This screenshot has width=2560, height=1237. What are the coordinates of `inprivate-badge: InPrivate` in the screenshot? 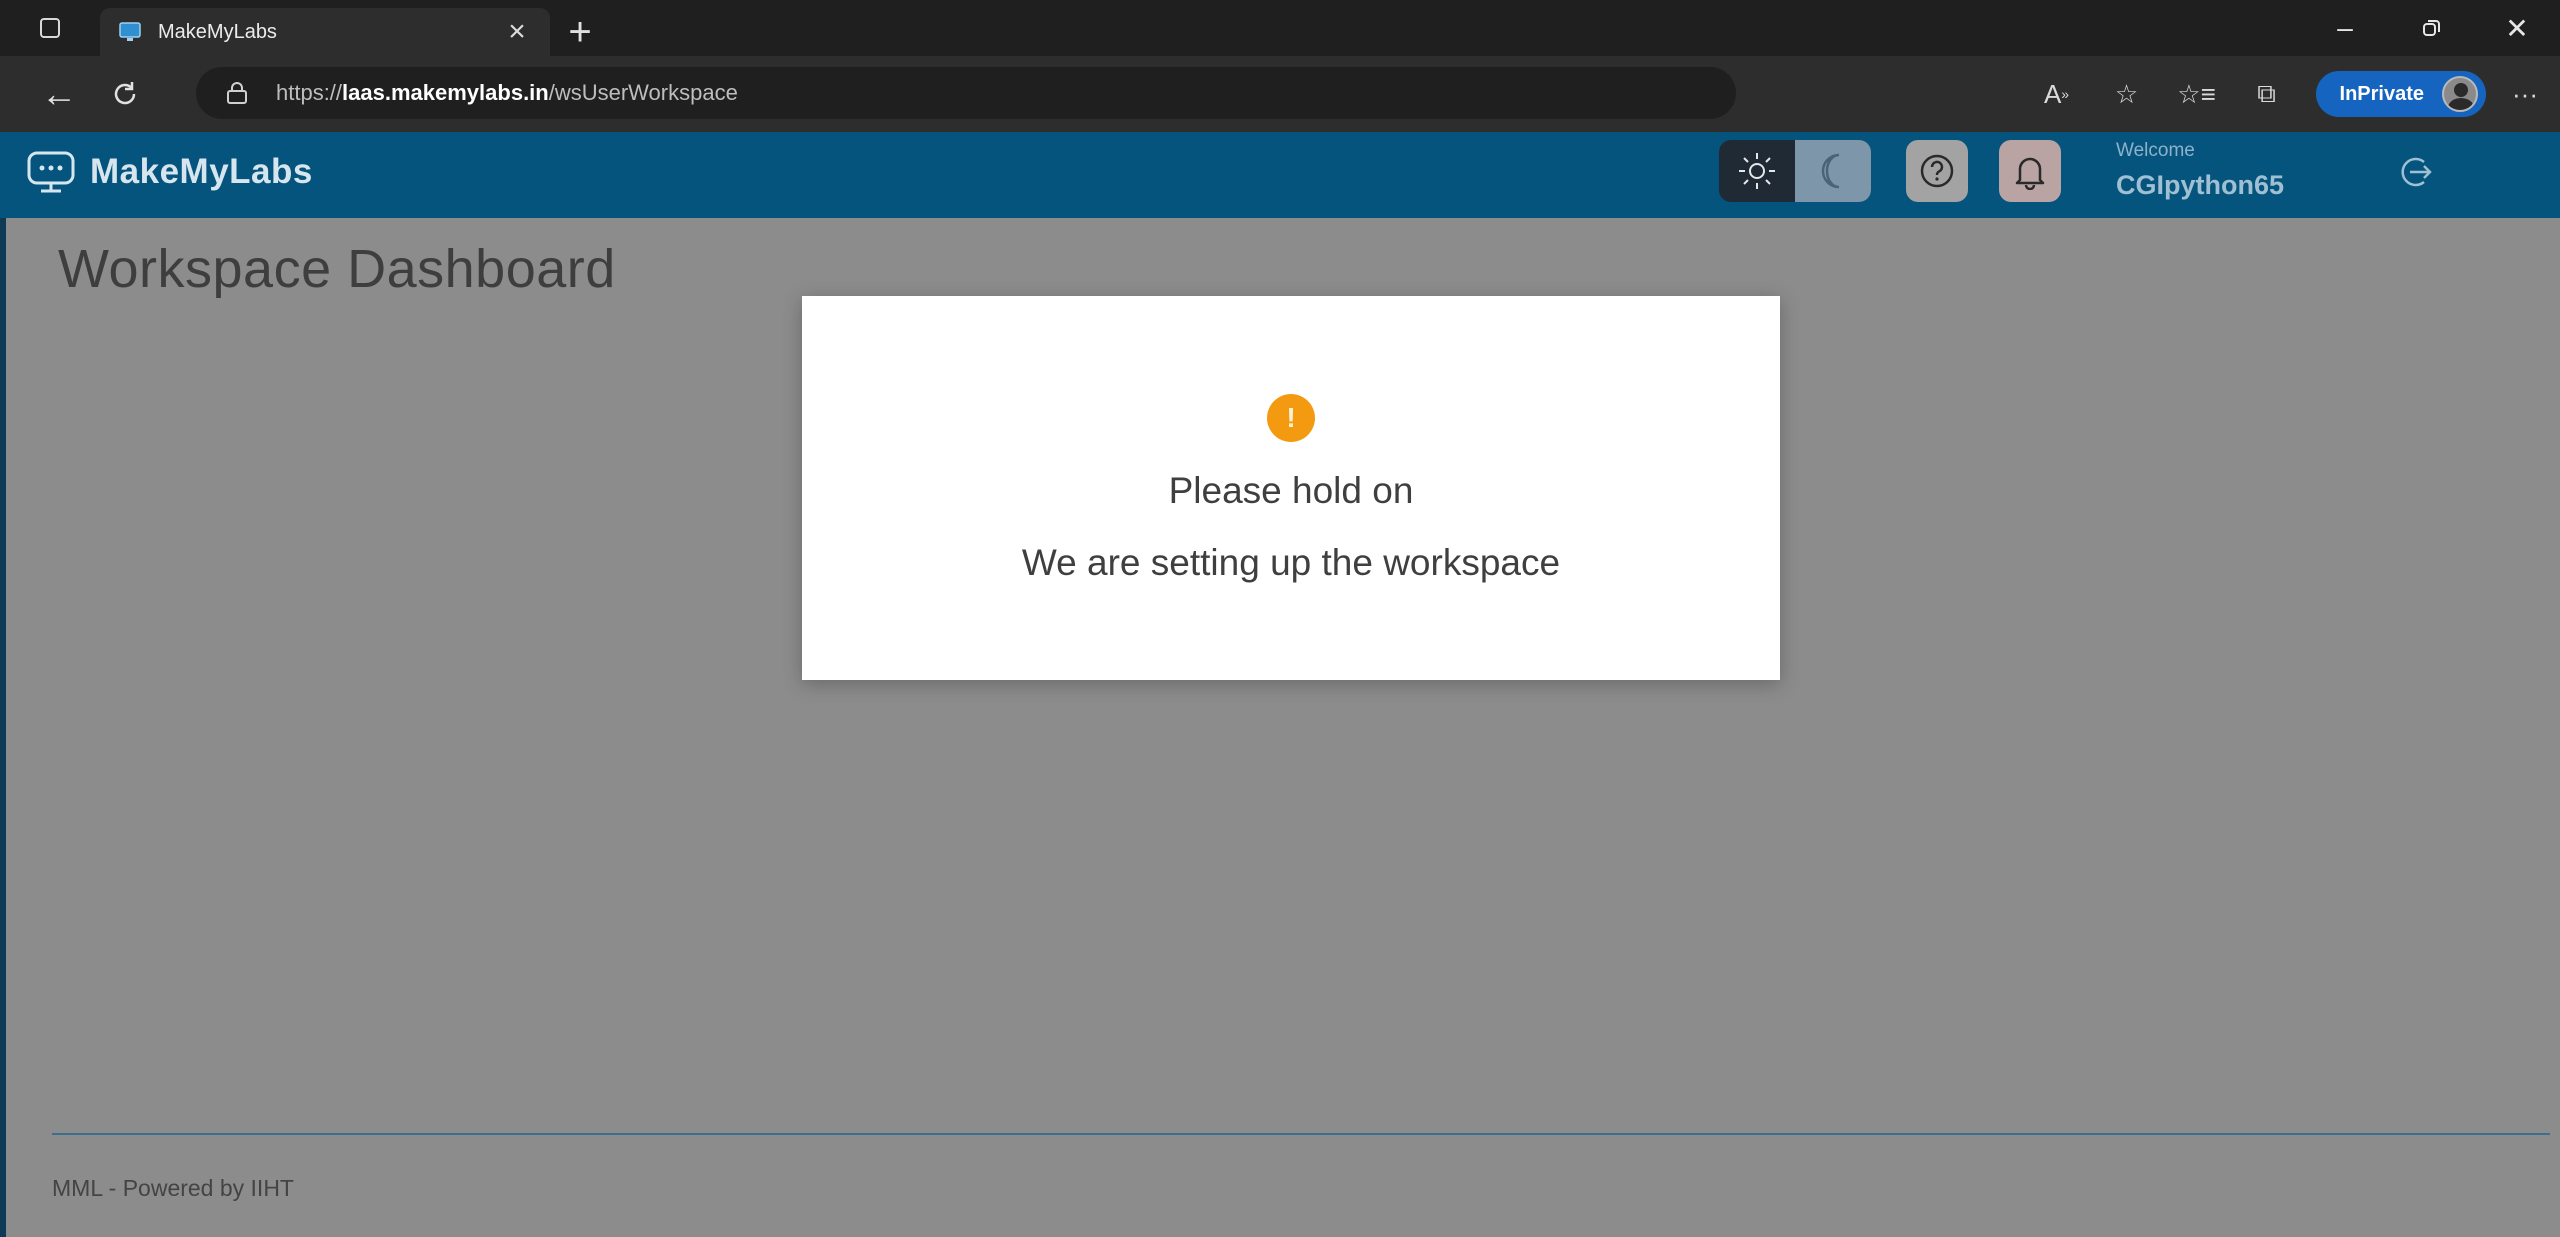 It's located at (2400, 94).